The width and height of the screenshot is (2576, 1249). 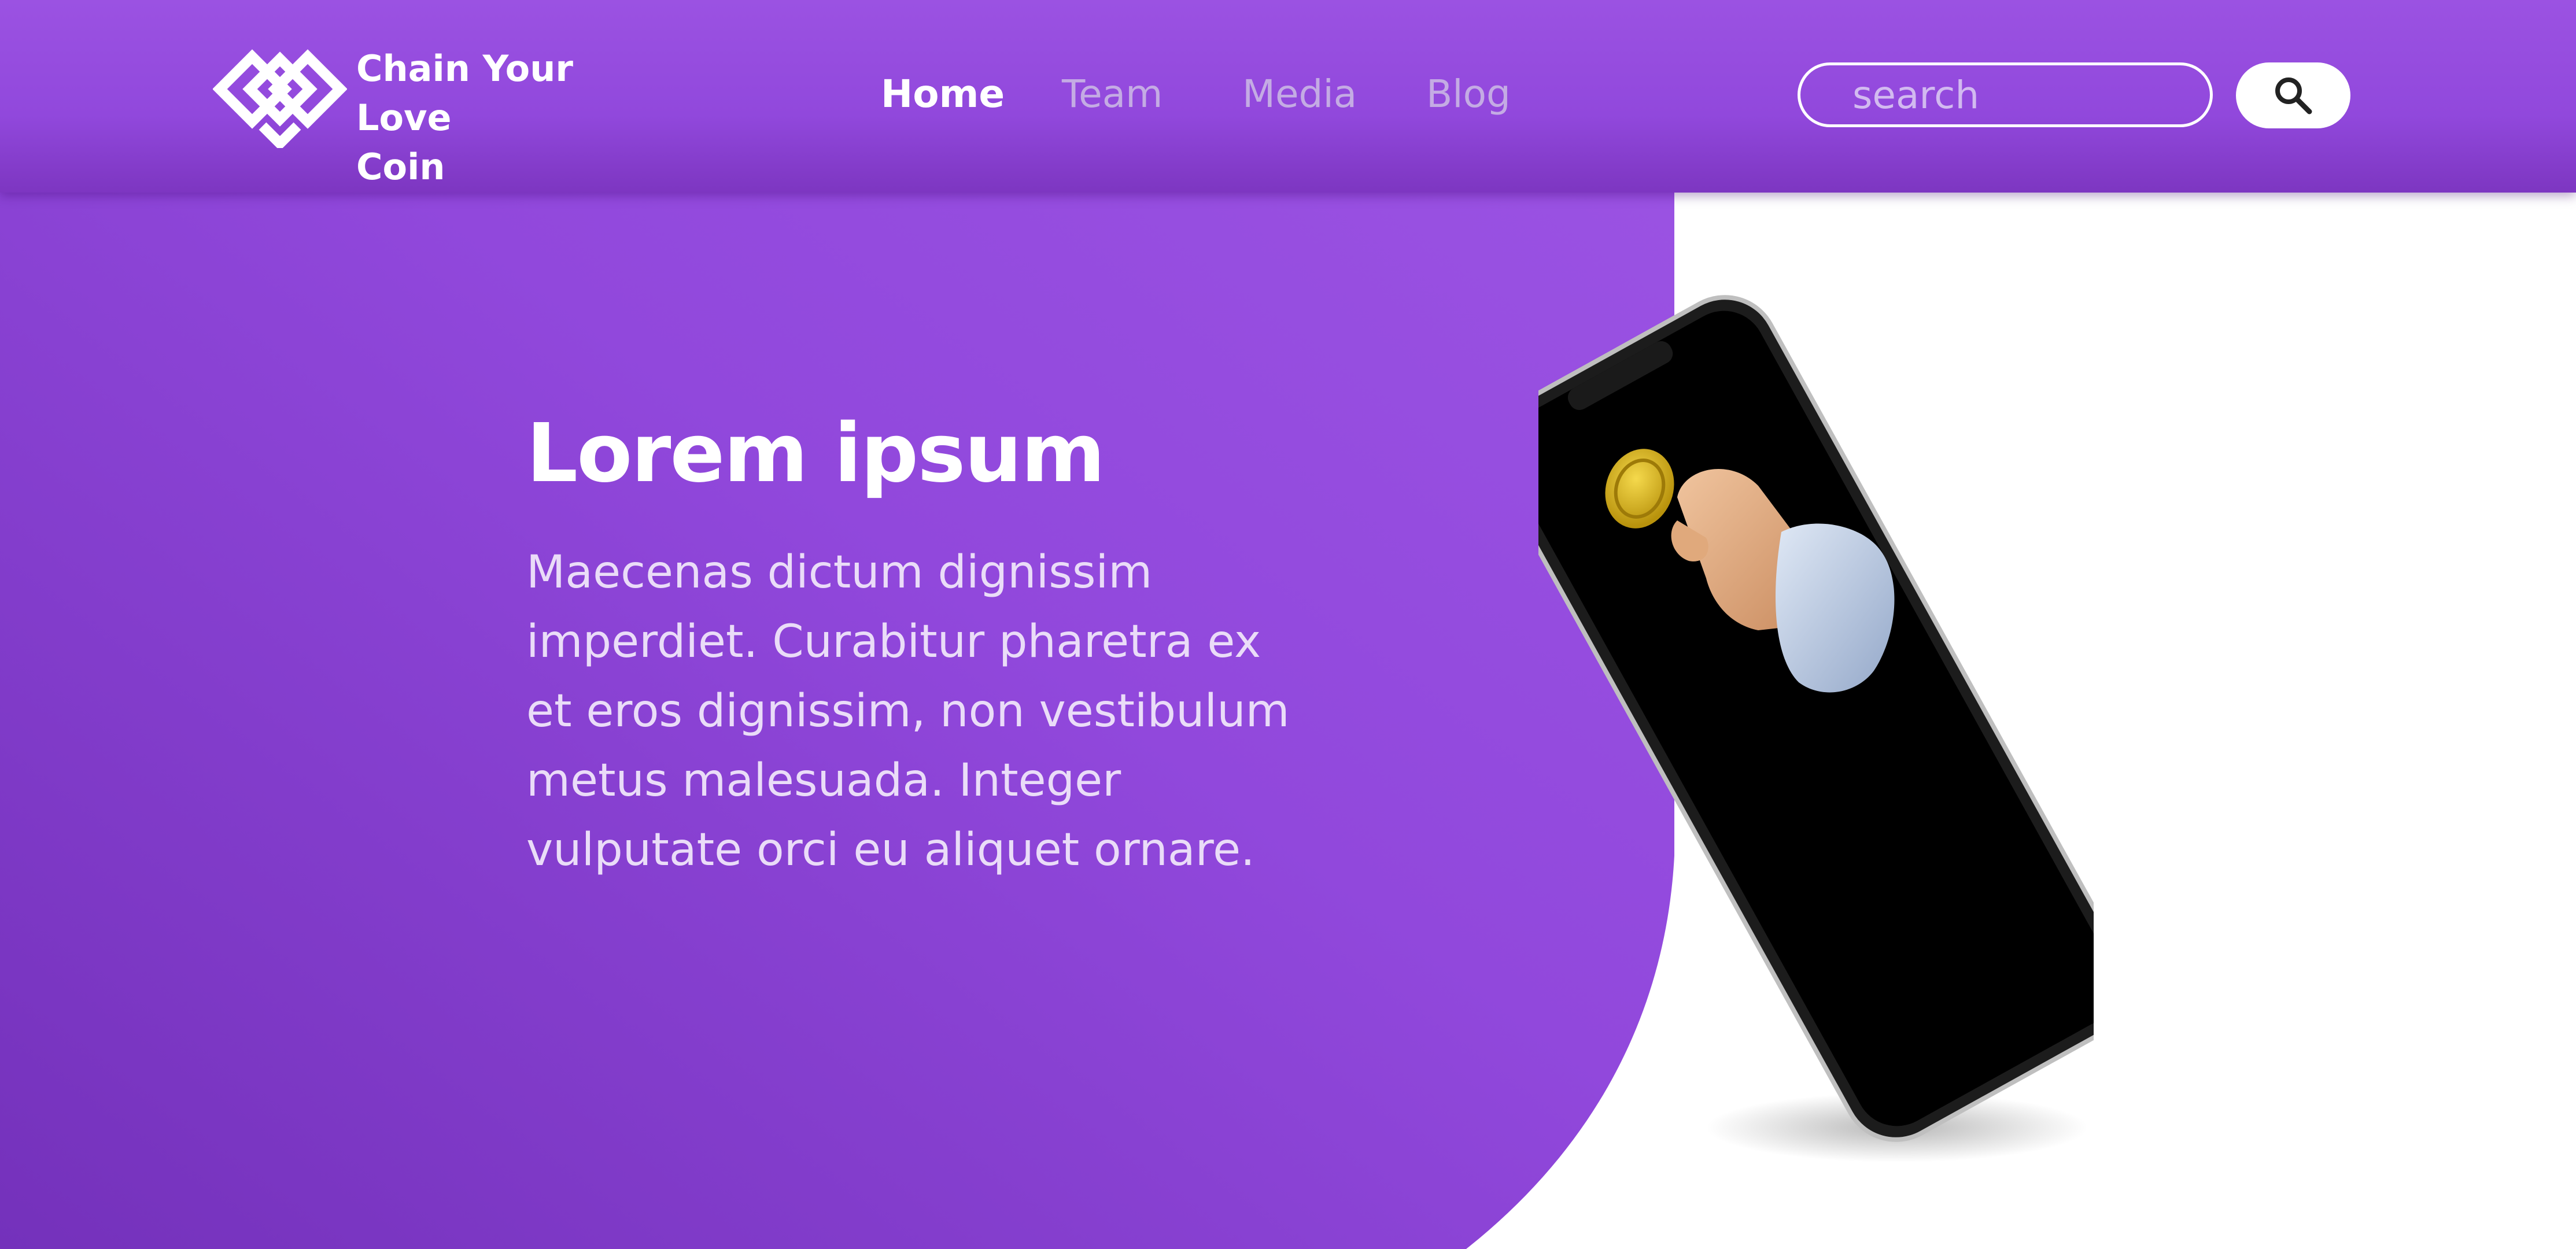 What do you see at coordinates (2025, 94) in the screenshot?
I see `search-input` at bounding box center [2025, 94].